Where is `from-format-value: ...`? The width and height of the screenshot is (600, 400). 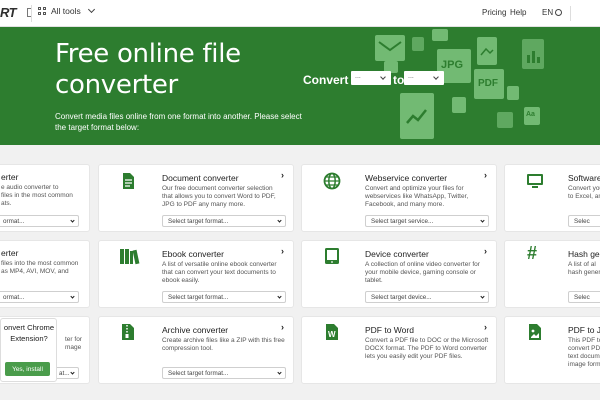 from-format-value: ... is located at coordinates (358, 76).